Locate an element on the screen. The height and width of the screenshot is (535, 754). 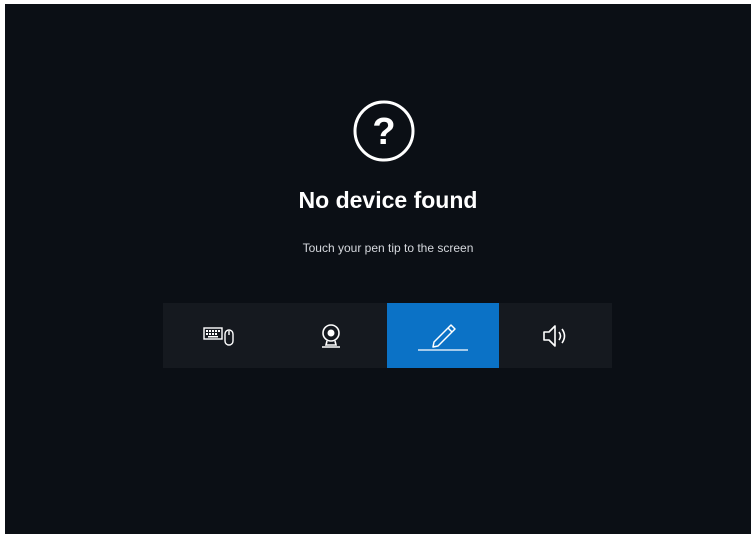
speaker-icon is located at coordinates (554, 335).